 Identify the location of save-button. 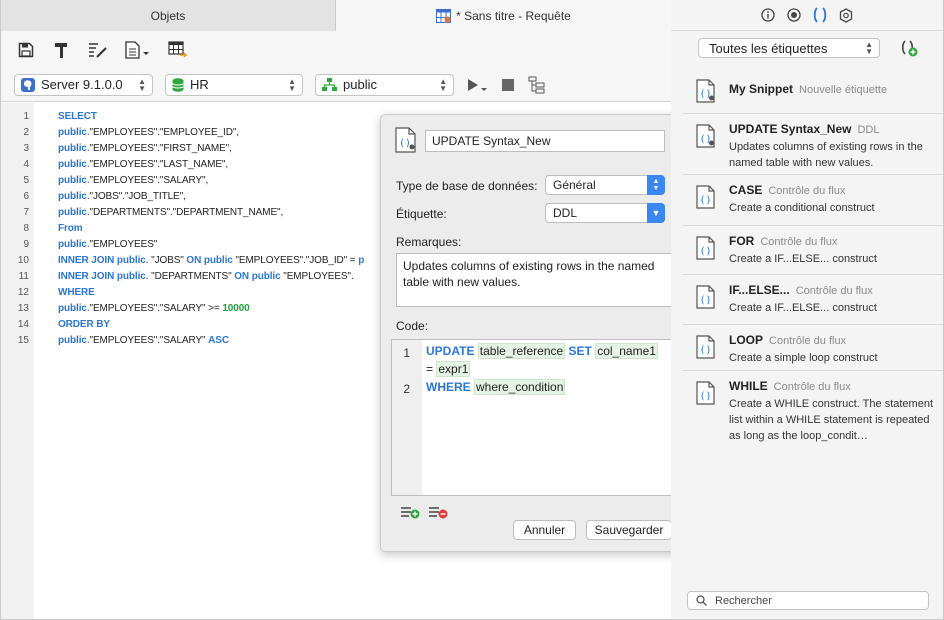
(26, 50).